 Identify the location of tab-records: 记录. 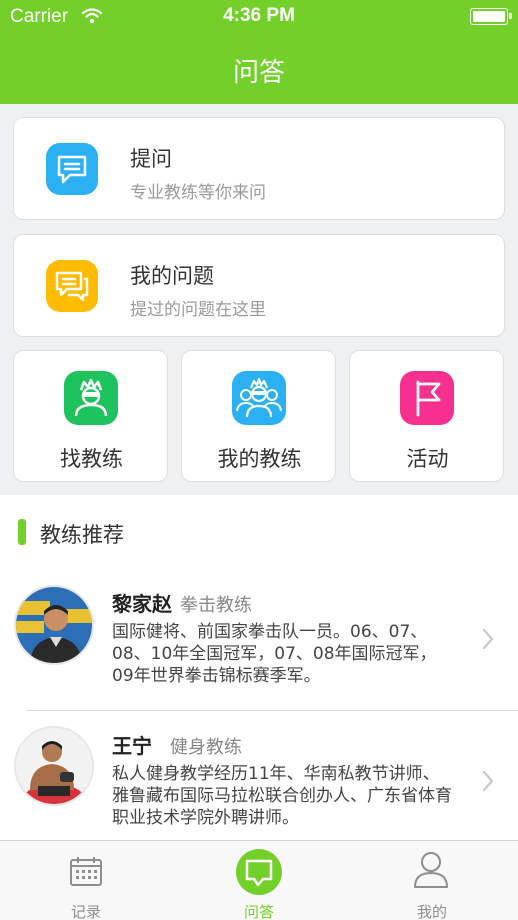
(86, 880).